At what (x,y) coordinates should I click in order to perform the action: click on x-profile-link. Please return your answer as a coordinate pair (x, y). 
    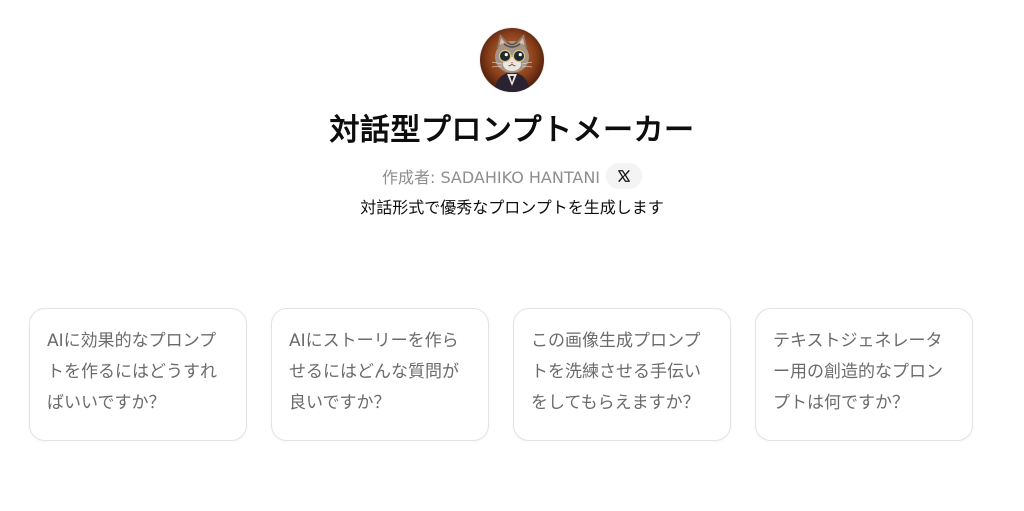
    Looking at the image, I should click on (624, 176).